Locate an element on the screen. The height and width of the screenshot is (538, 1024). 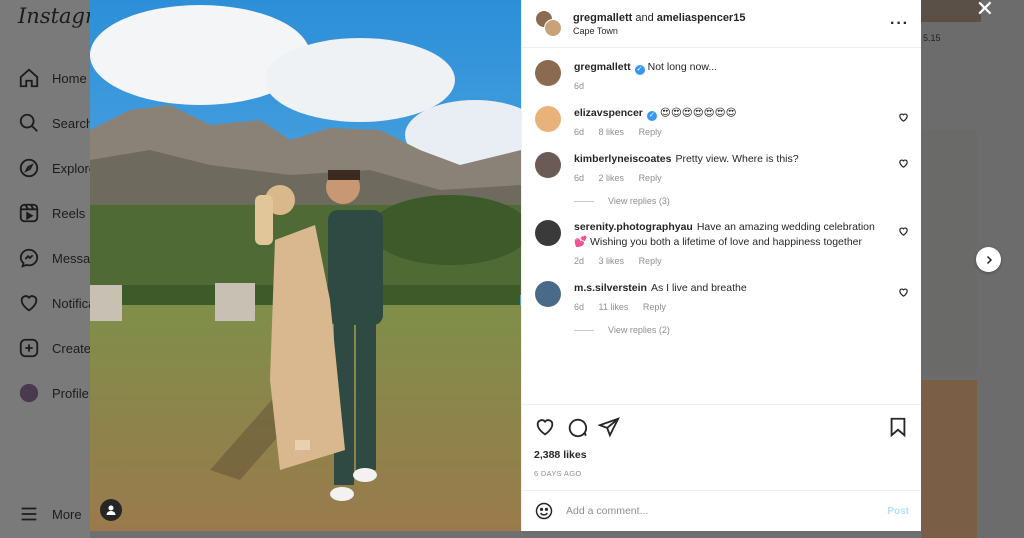
view-replies-button: View replies (2) is located at coordinates (741, 330).